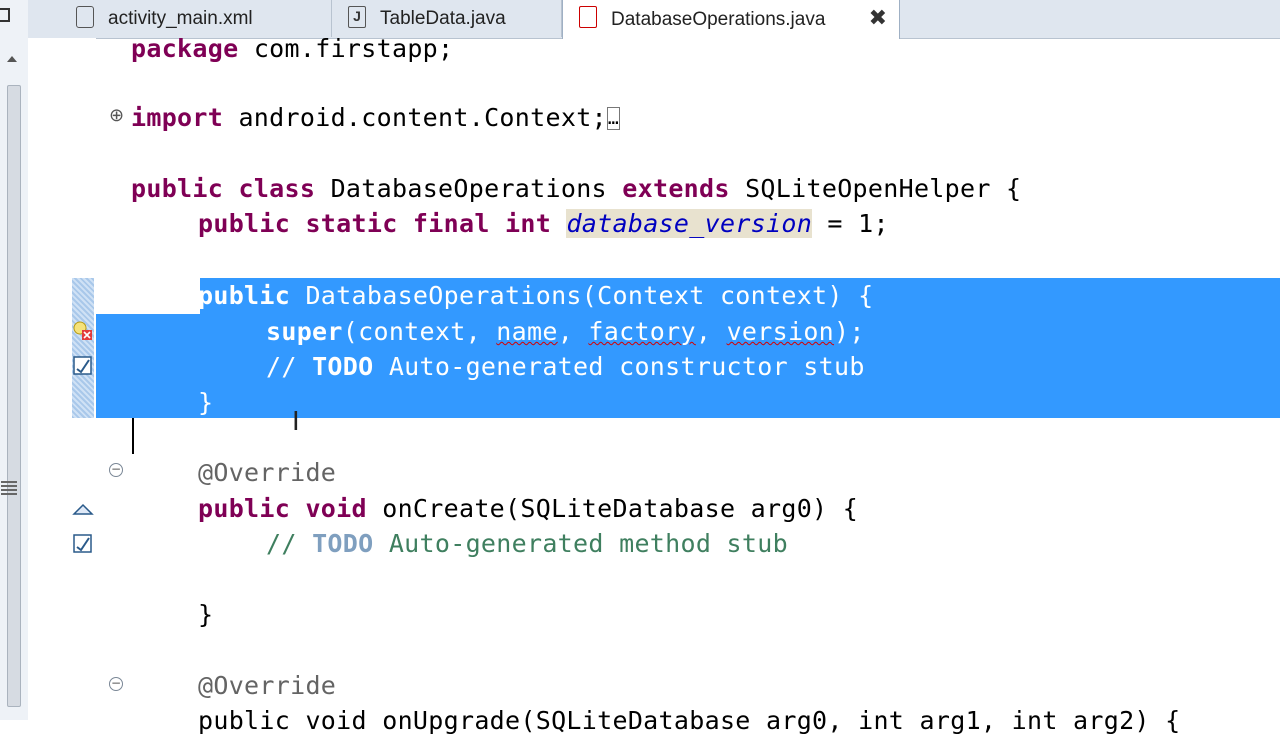 Image resolution: width=1280 pixels, height=739 pixels. I want to click on editor-gutter, so click(44, 379).